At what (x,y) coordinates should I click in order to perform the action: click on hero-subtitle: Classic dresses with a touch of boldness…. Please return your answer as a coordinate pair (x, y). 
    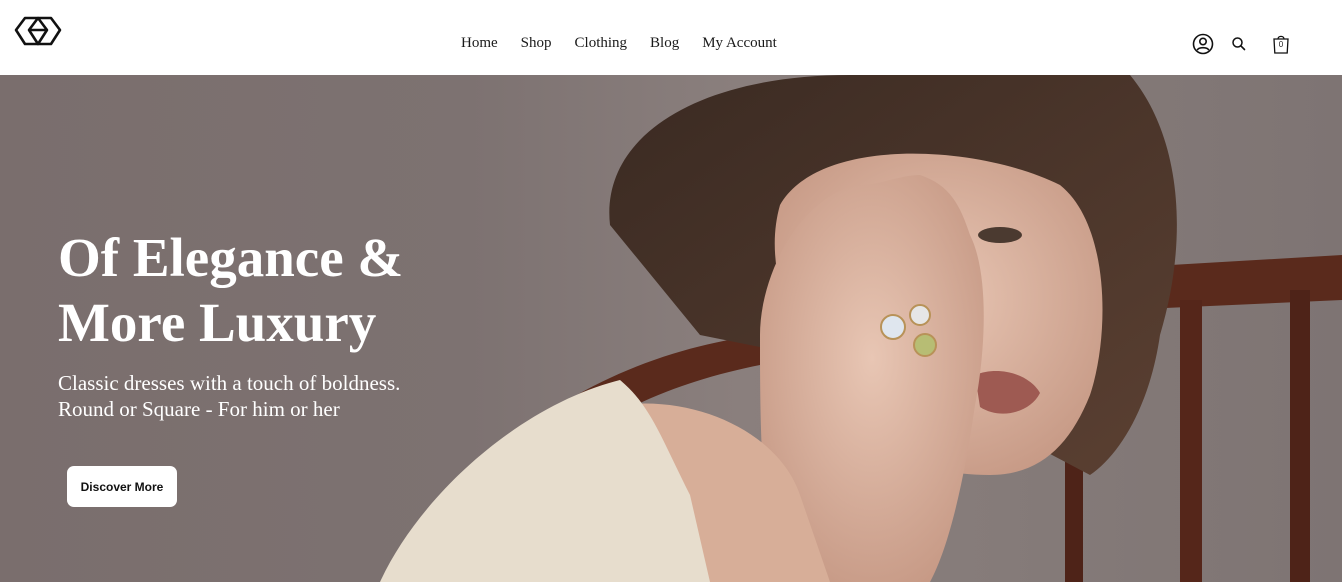
    Looking at the image, I should click on (268, 396).